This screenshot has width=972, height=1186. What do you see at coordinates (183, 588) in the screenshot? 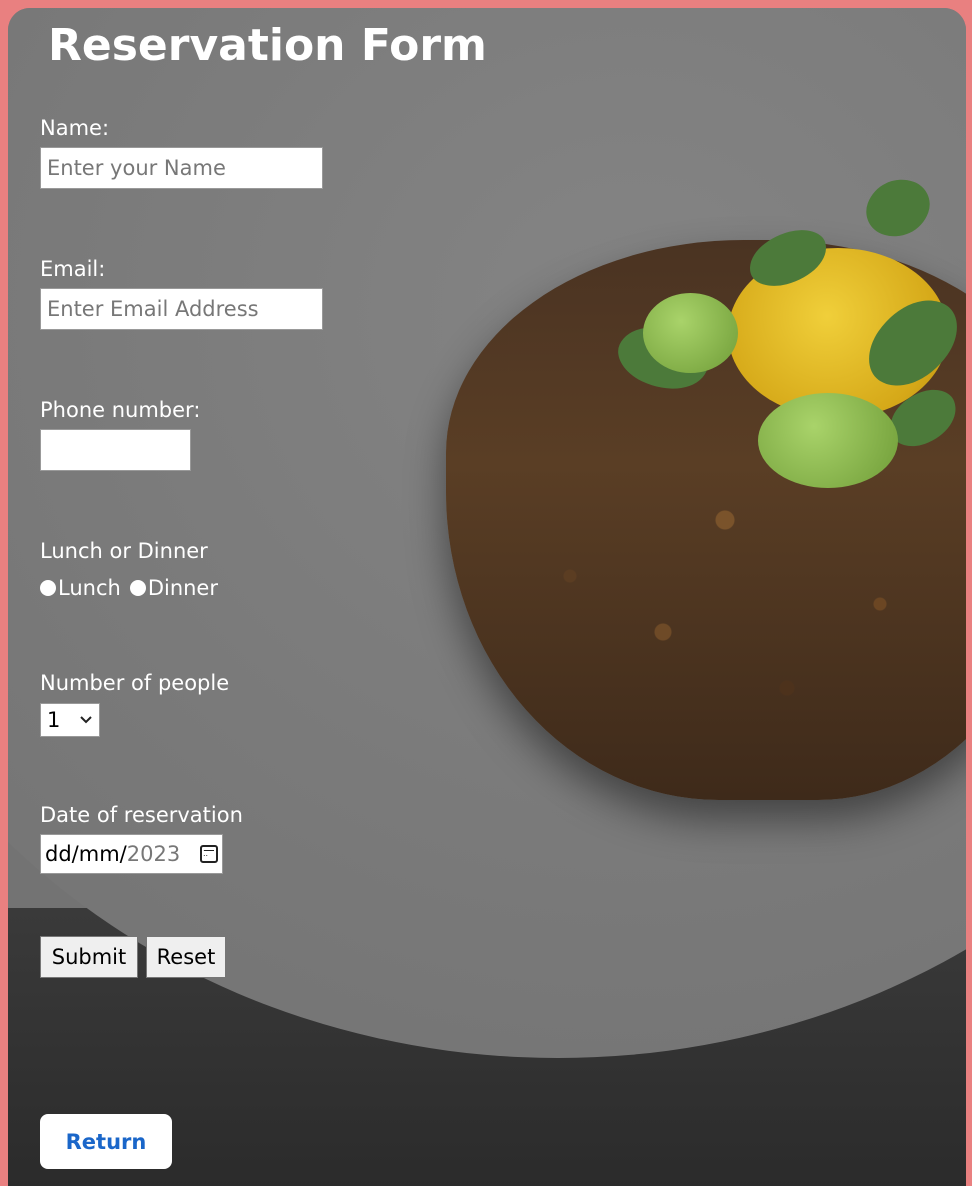
I see `dinner-radio-label: Dinner` at bounding box center [183, 588].